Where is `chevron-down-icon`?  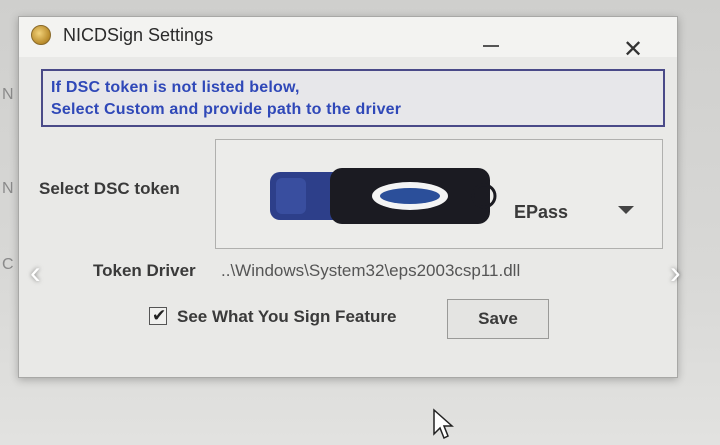
chevron-down-icon is located at coordinates (626, 210).